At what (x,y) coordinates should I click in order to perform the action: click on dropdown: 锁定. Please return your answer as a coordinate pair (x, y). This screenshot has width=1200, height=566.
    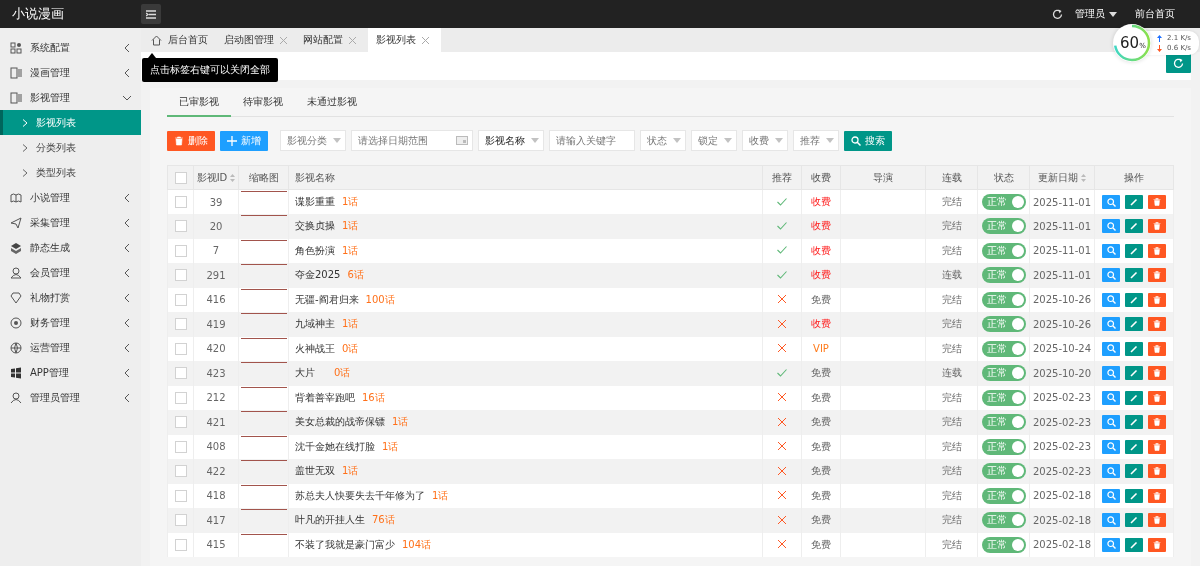
    Looking at the image, I should click on (714, 140).